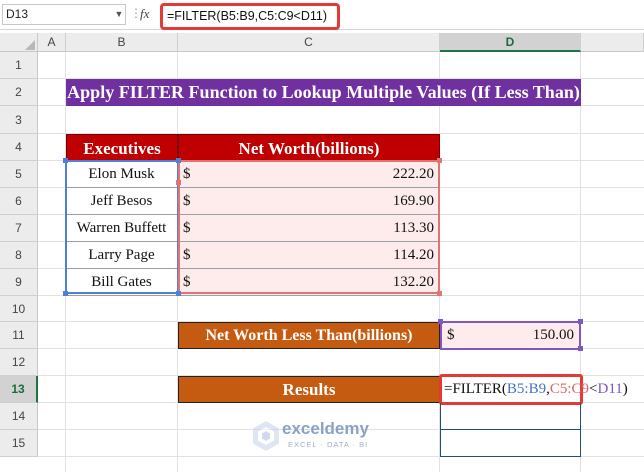  I want to click on column-header-a: A, so click(52, 42).